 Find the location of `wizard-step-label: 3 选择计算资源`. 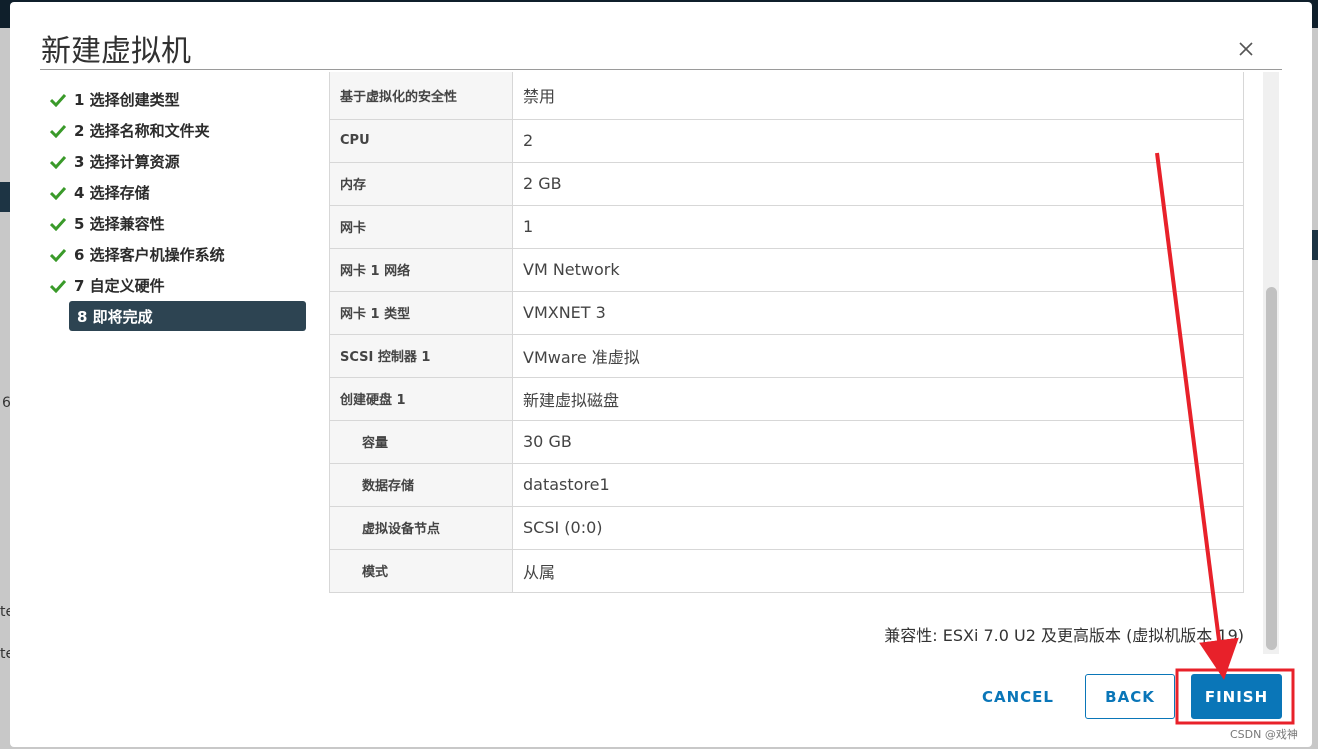

wizard-step-label: 3 选择计算资源 is located at coordinates (127, 162).